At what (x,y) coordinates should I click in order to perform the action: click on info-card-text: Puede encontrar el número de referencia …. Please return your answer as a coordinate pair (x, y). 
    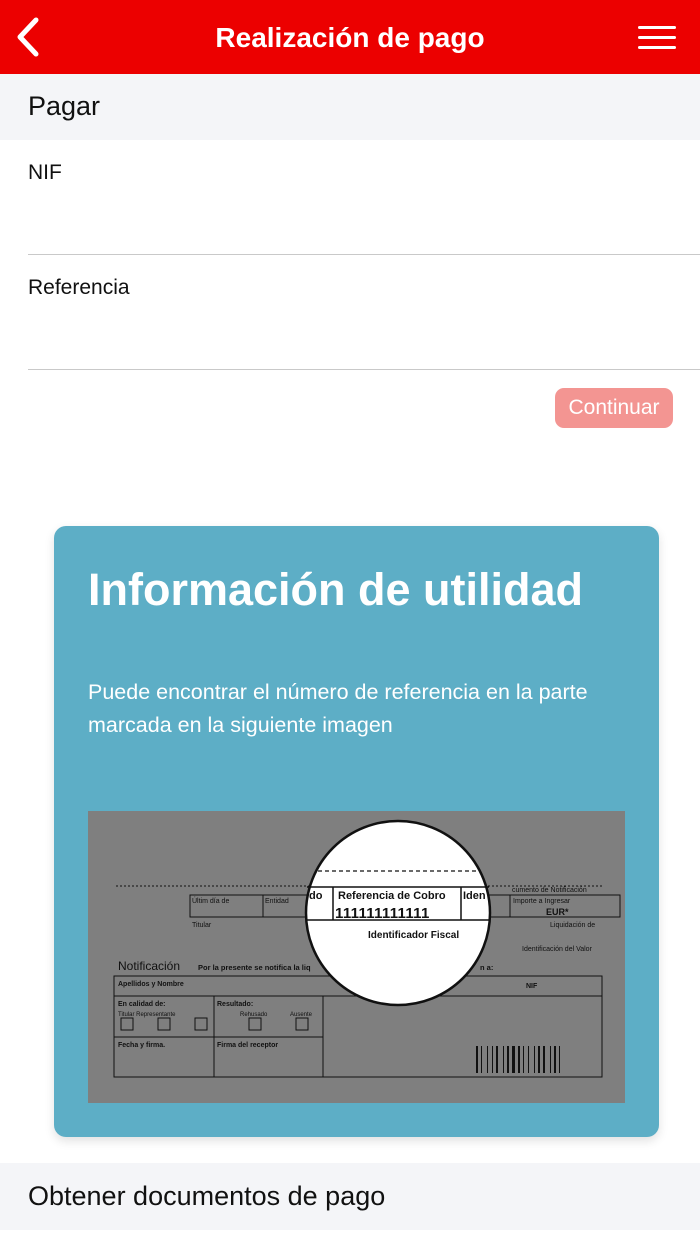
    Looking at the image, I should click on (338, 708).